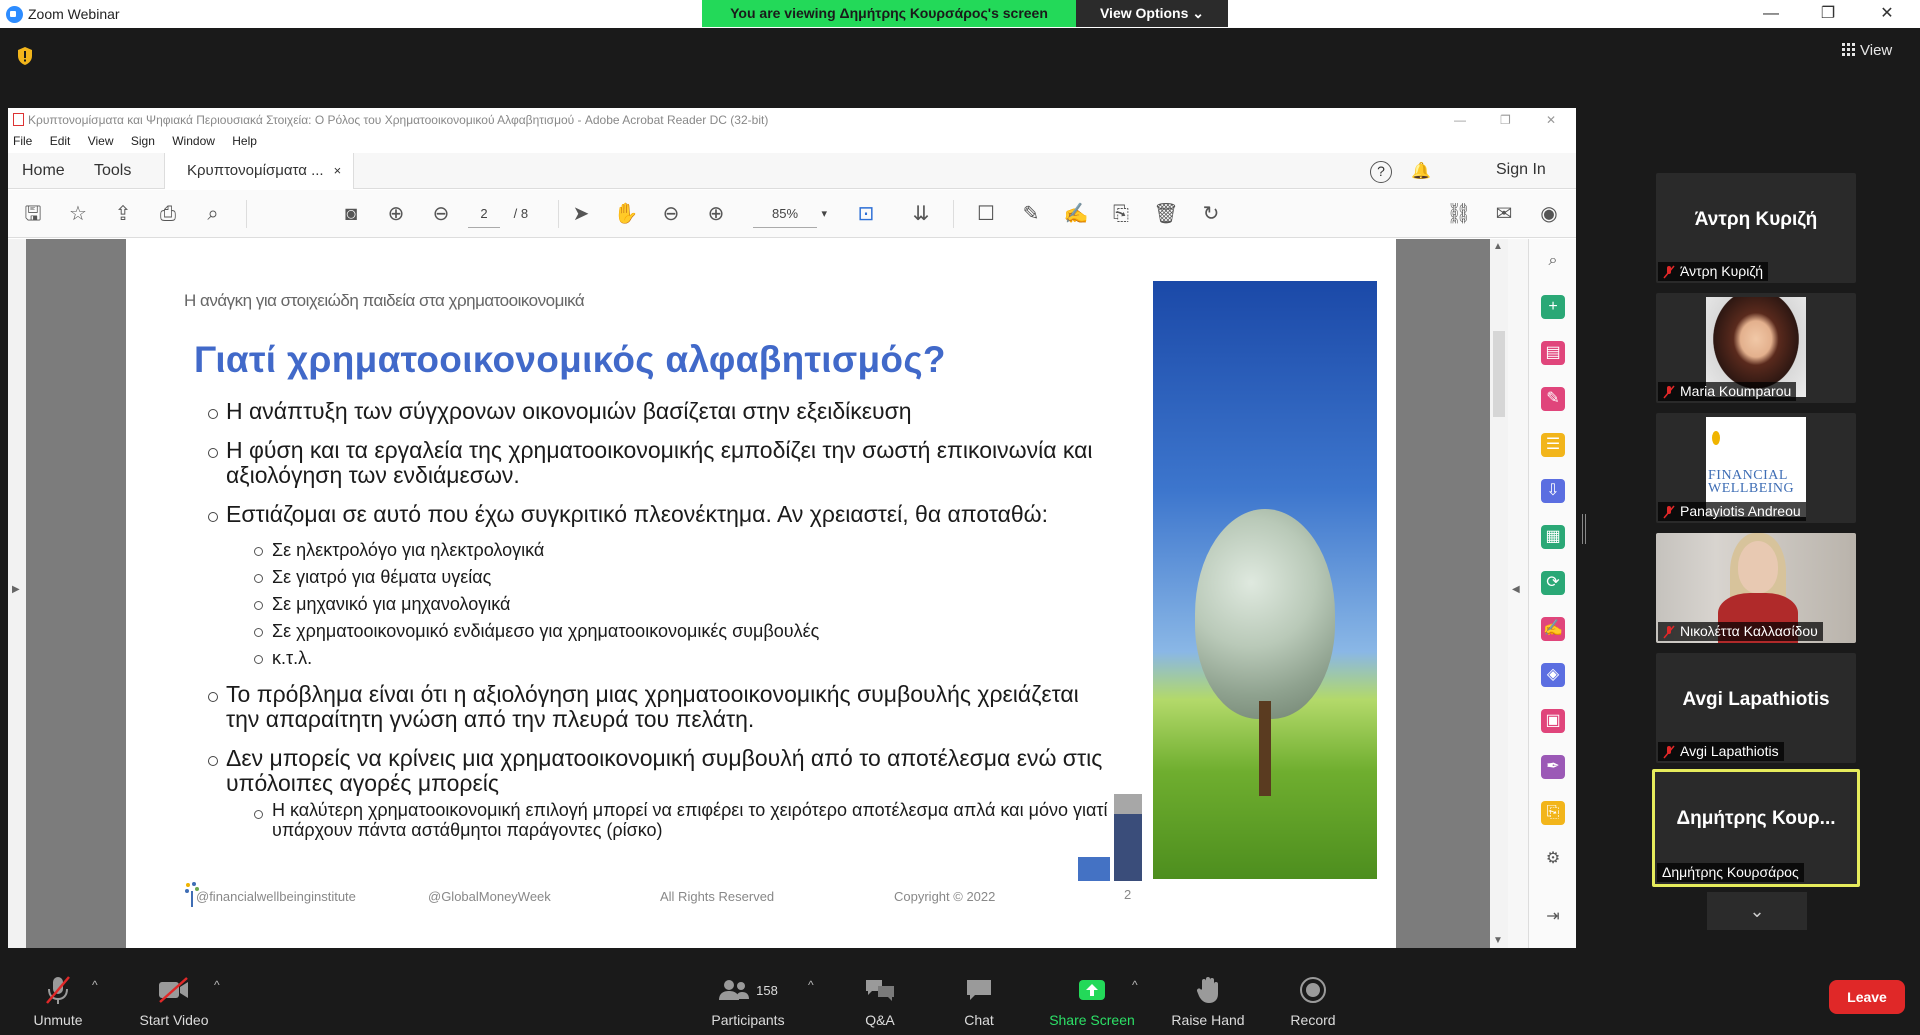 This screenshot has height=1035, width=1920. What do you see at coordinates (866, 214) in the screenshot?
I see `page-fit-icon: ⊡` at bounding box center [866, 214].